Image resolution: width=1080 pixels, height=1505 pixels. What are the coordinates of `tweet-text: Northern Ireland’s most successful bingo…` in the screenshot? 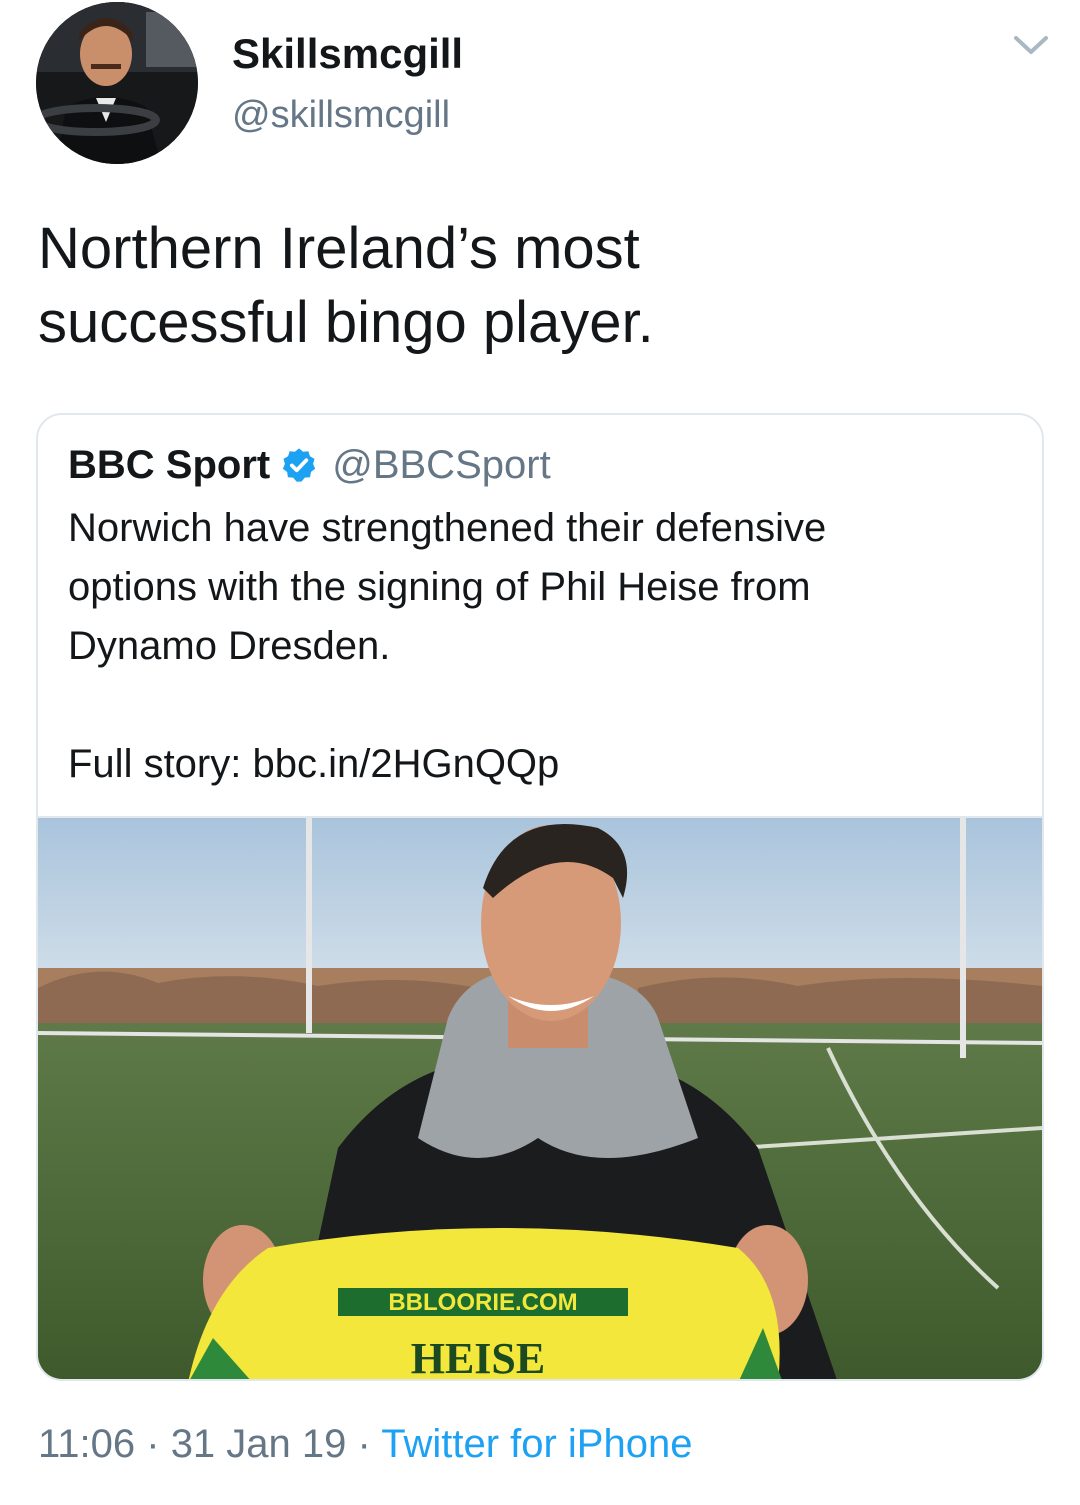 It's located at (538, 286).